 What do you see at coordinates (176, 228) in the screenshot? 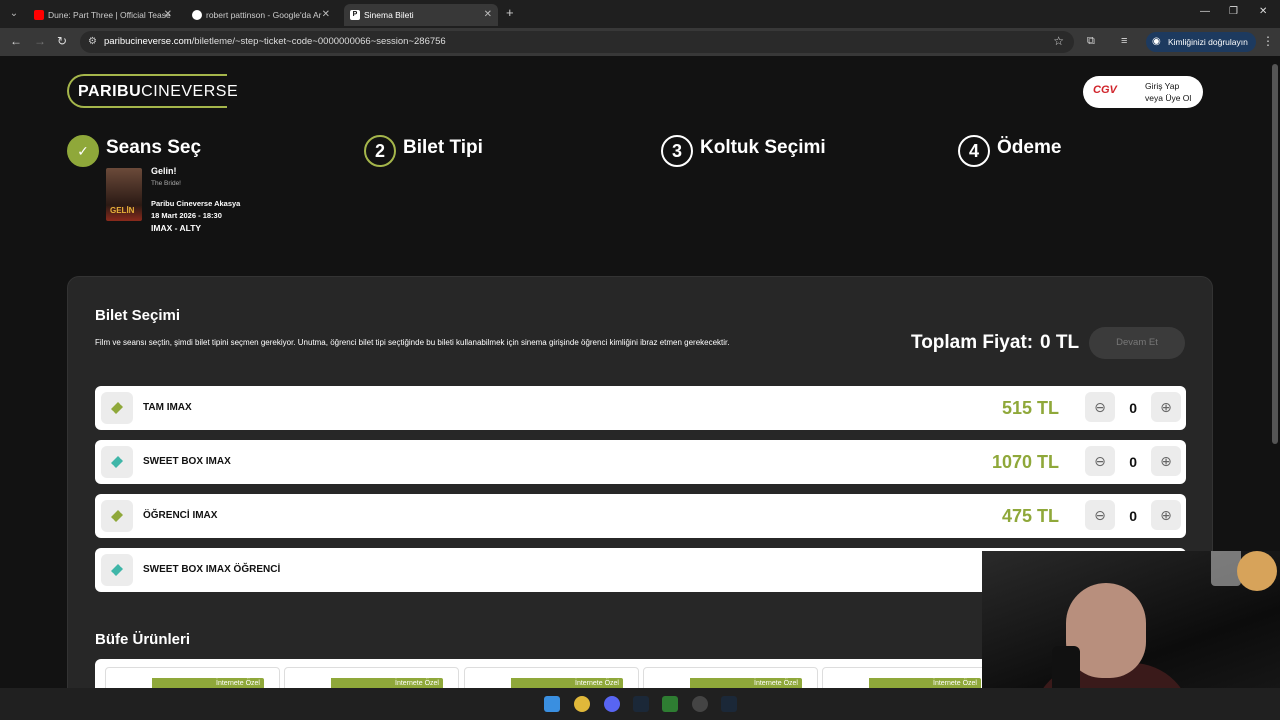
I see `session-format: IMAX - ALTY` at bounding box center [176, 228].